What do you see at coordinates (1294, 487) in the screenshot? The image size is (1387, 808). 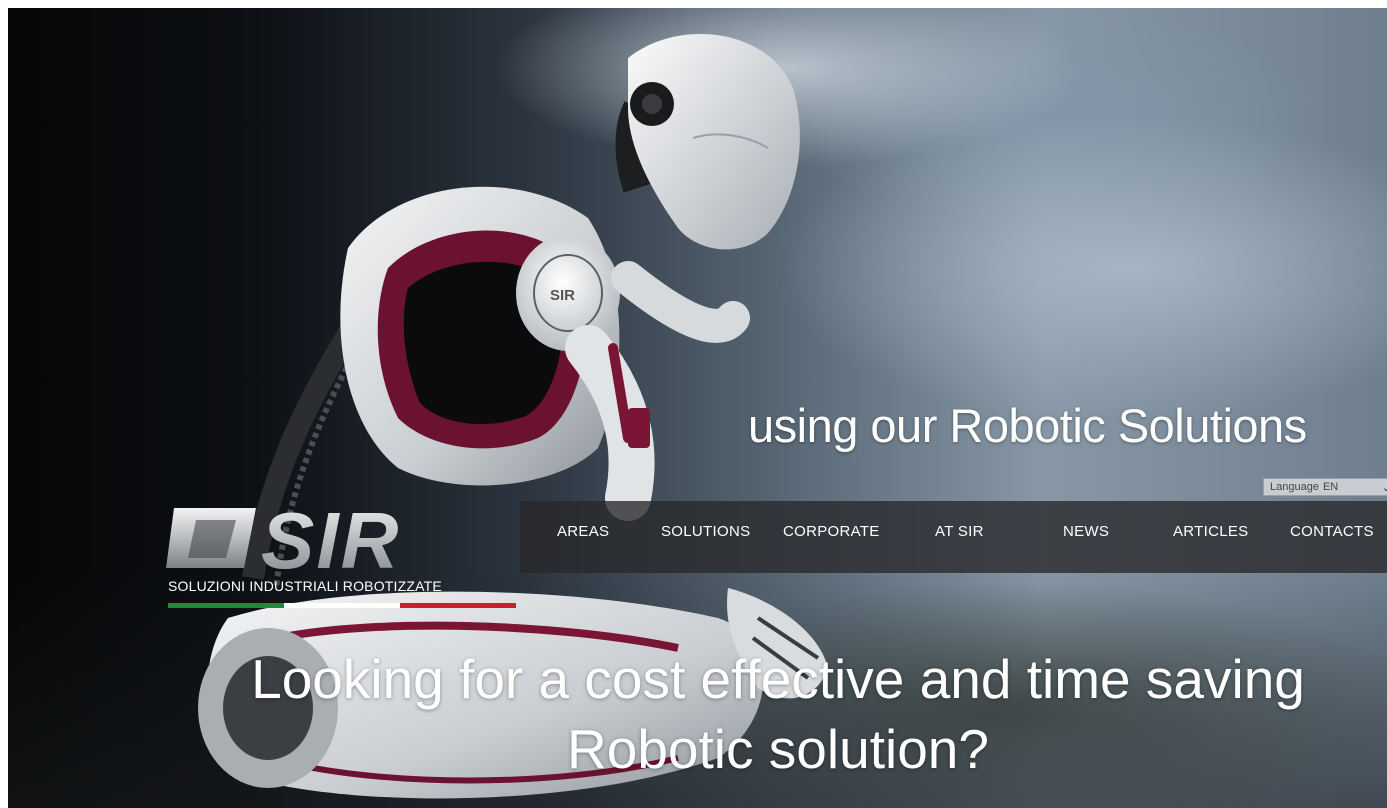 I see `language-label: Language` at bounding box center [1294, 487].